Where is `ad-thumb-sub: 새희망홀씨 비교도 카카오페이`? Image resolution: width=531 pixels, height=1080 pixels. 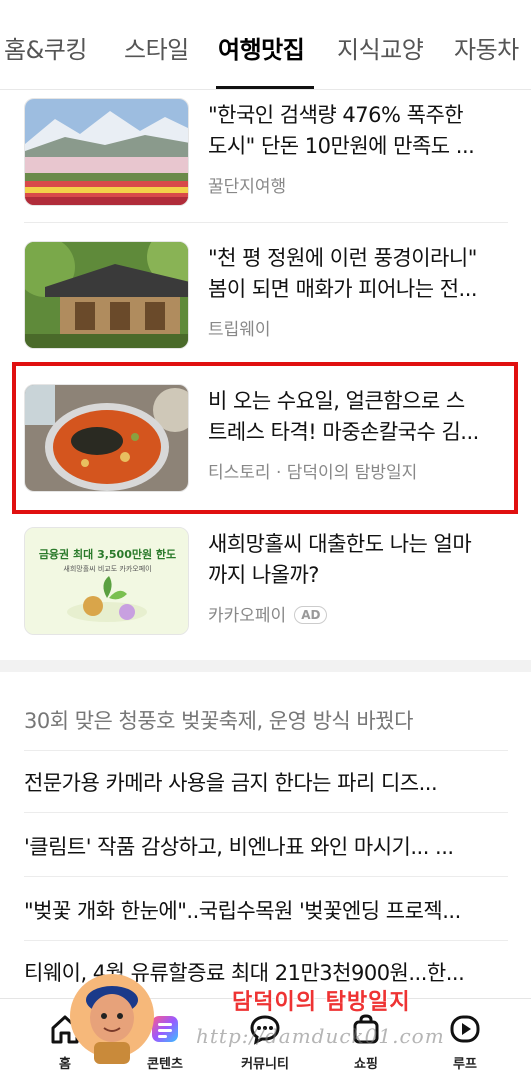
ad-thumb-sub: 새희망홀씨 비교도 카카오페이 is located at coordinates (107, 569).